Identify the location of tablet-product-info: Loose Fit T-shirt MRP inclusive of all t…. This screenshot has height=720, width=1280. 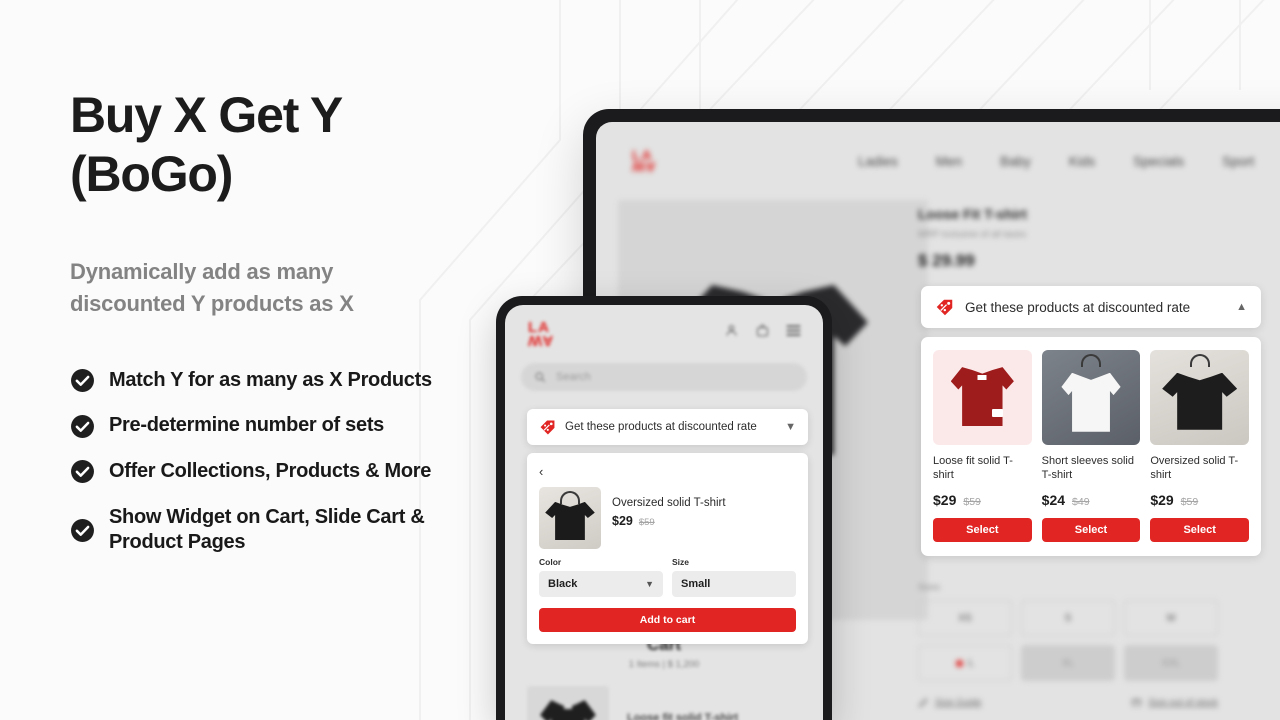
(1068, 238).